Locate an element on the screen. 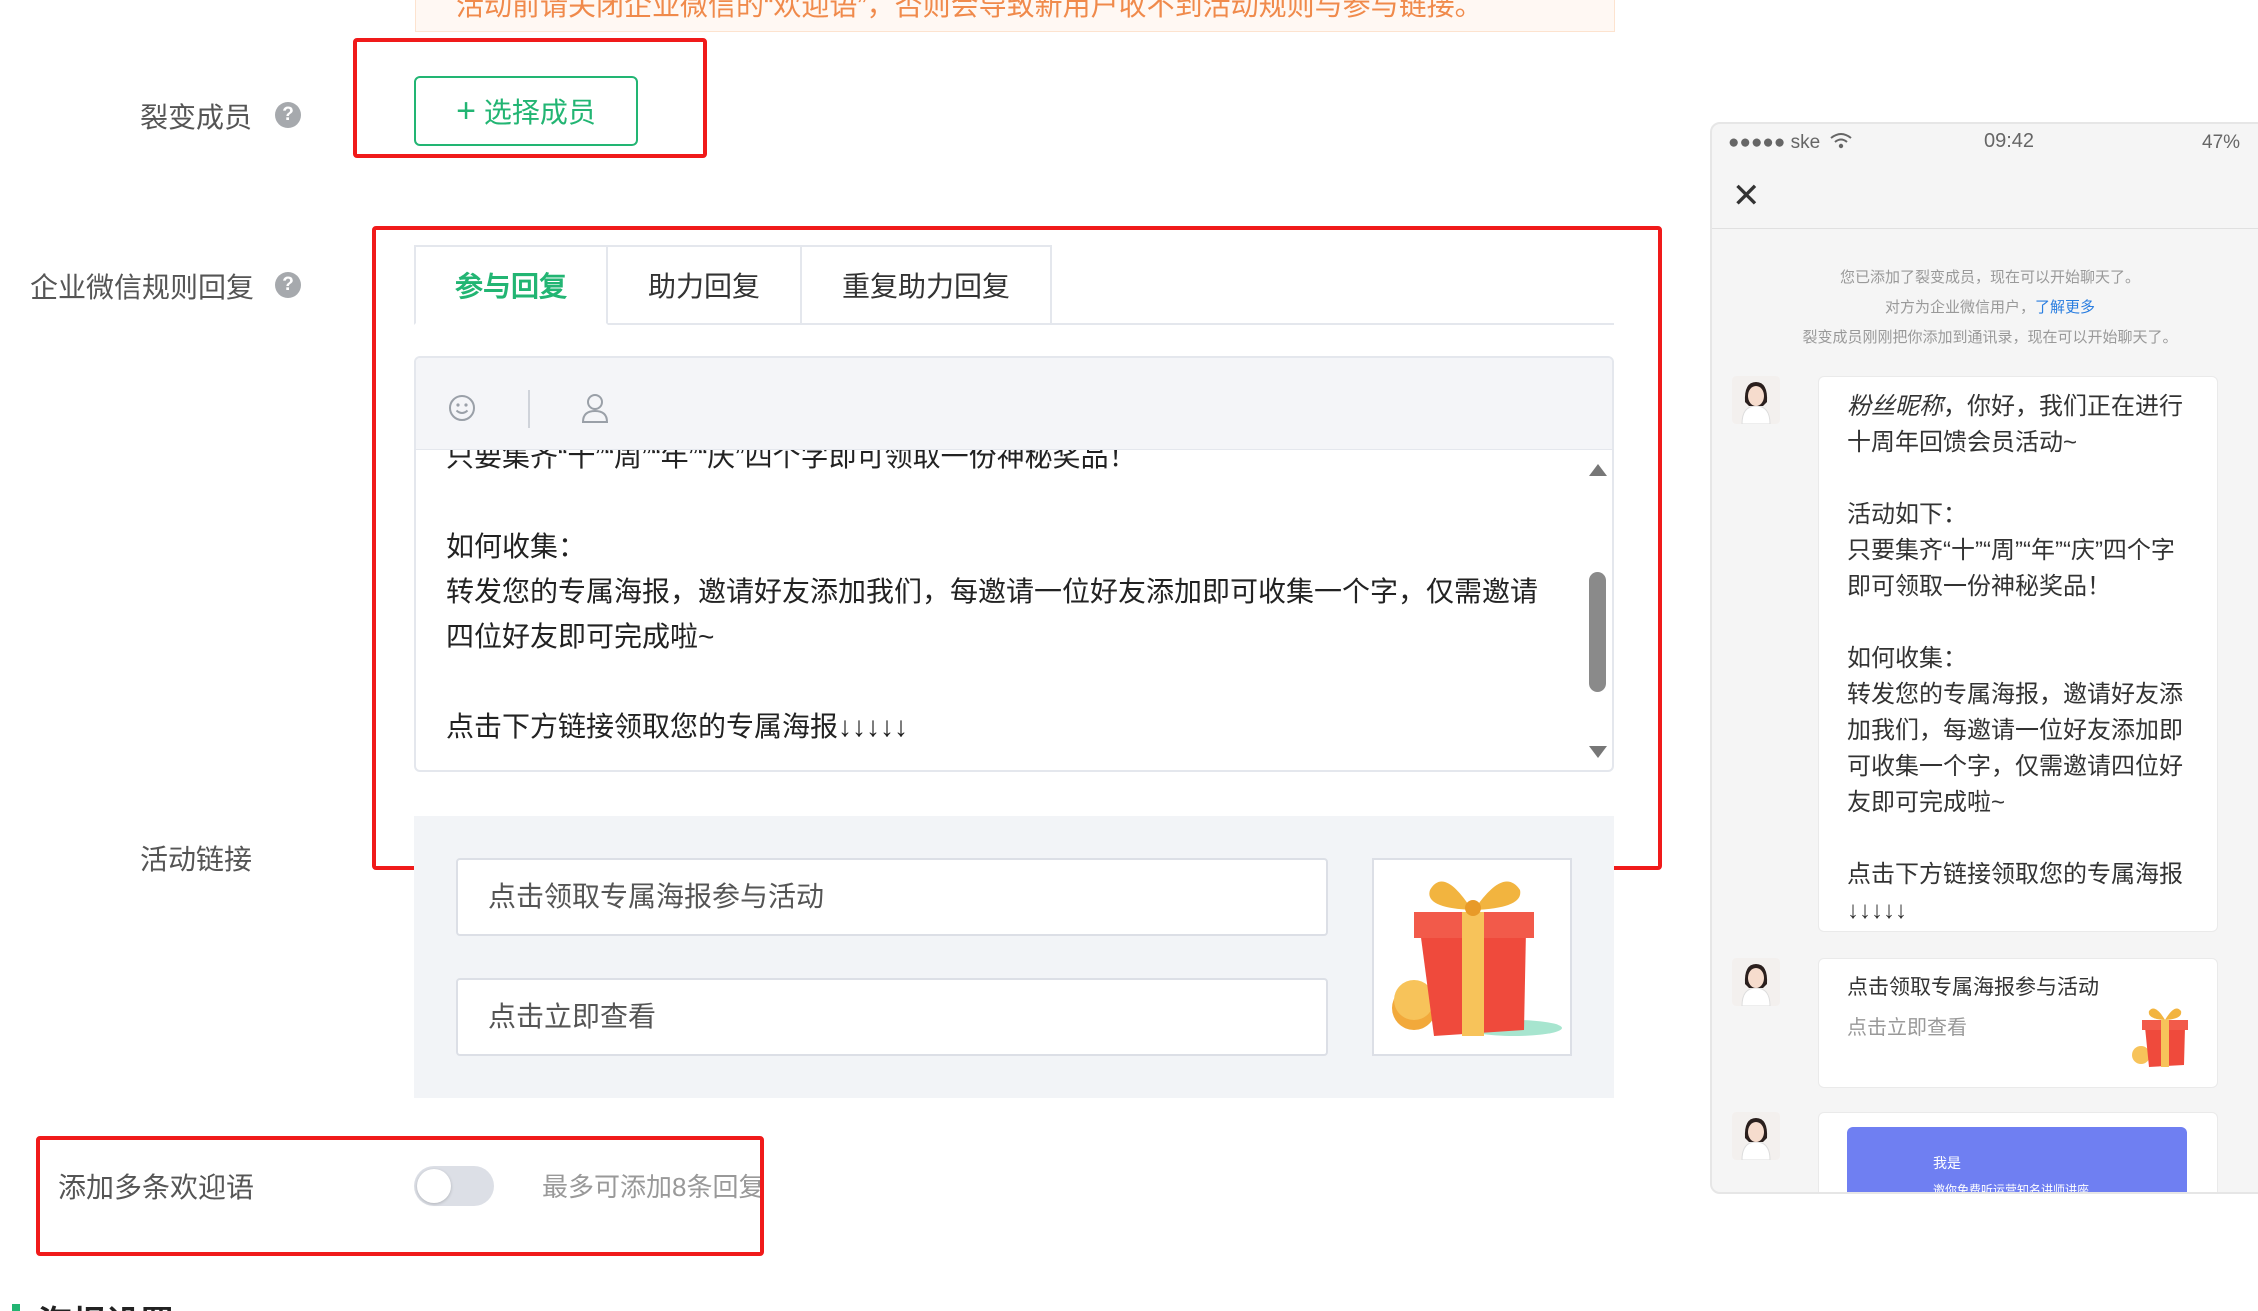 The image size is (2258, 1311). link-desc-input: 点击立即查看 is located at coordinates (892, 1017).